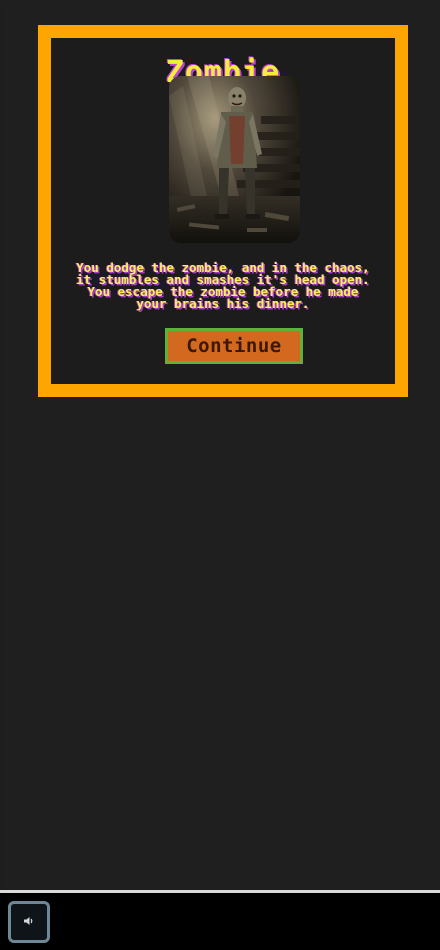 The width and height of the screenshot is (440, 950). I want to click on continue-button: Continue, so click(234, 346).